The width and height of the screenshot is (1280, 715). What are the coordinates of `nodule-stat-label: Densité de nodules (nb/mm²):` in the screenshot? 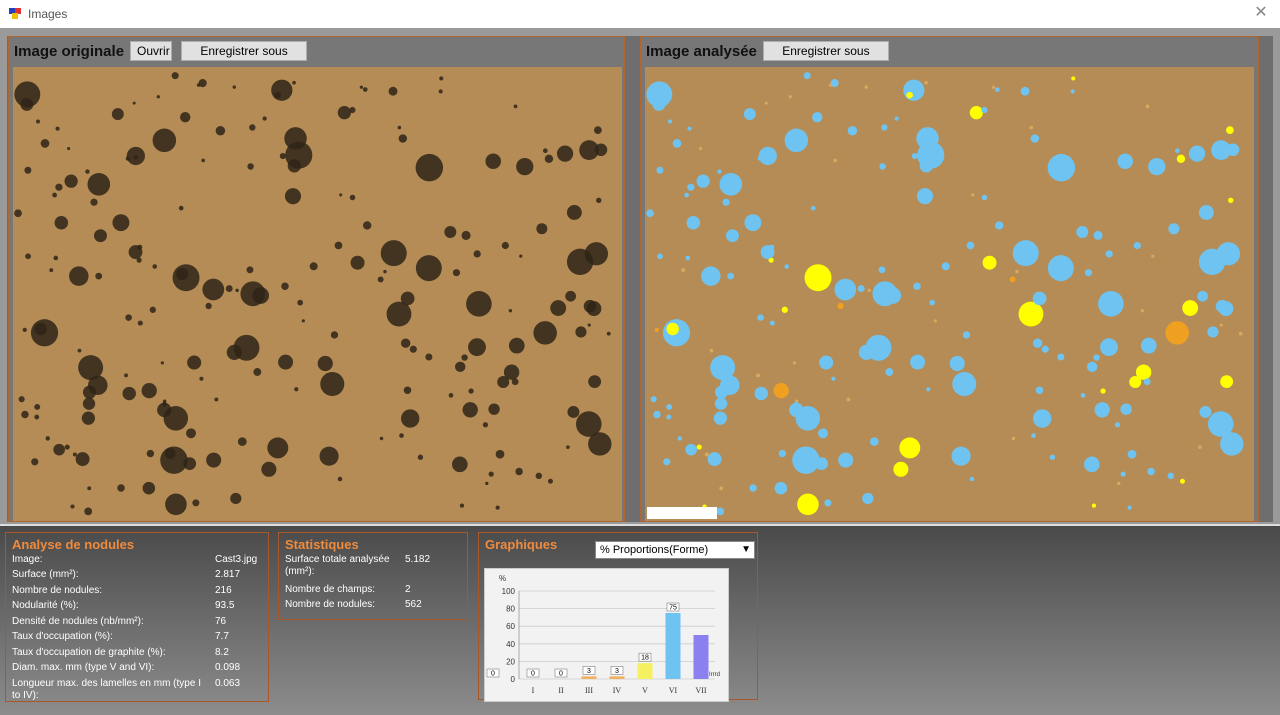 It's located at (78, 621).